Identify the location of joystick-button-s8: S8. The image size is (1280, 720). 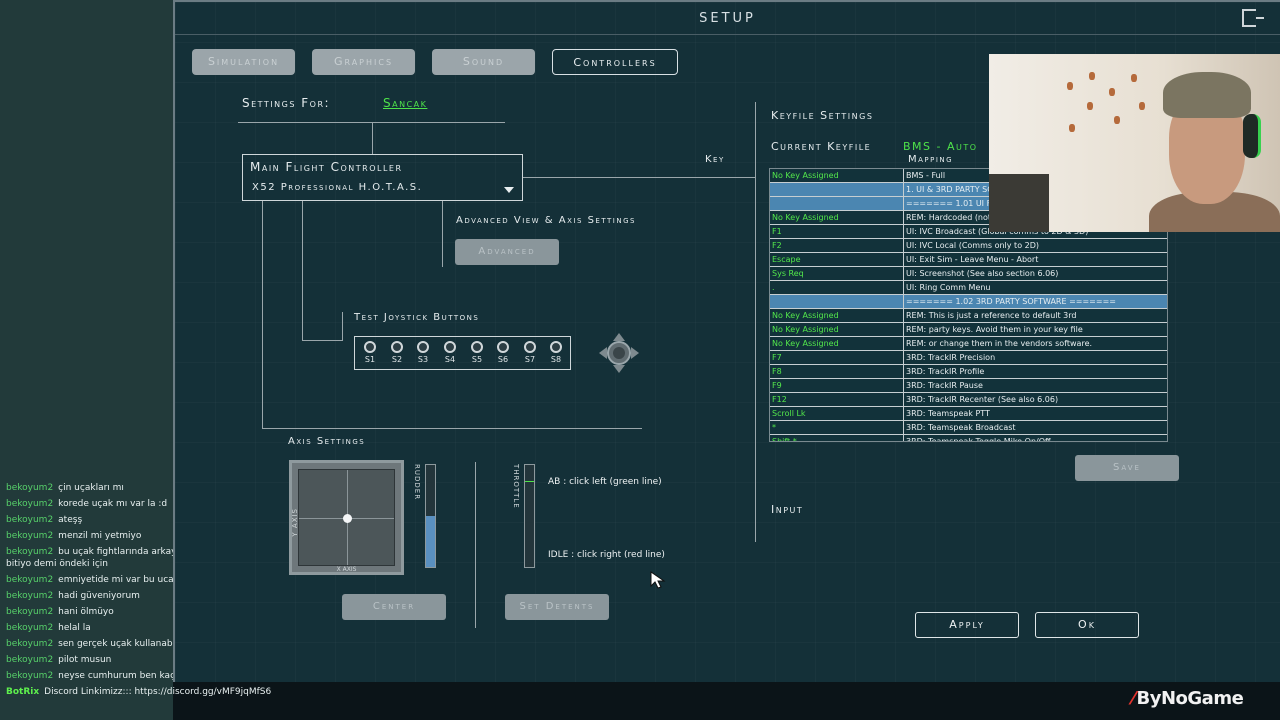
(556, 352).